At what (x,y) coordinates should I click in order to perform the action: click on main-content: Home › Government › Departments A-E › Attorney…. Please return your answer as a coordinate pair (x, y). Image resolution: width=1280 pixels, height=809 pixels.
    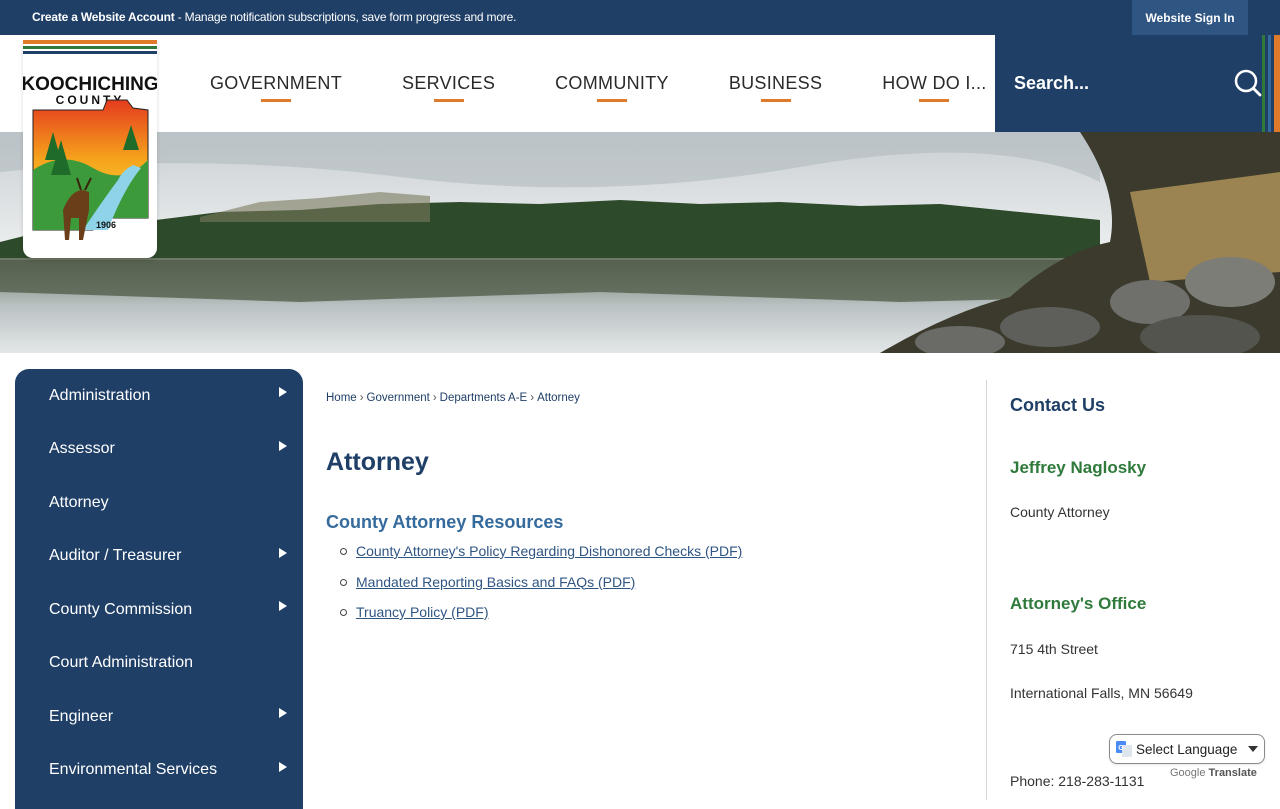
    Looking at the image, I should click on (646, 506).